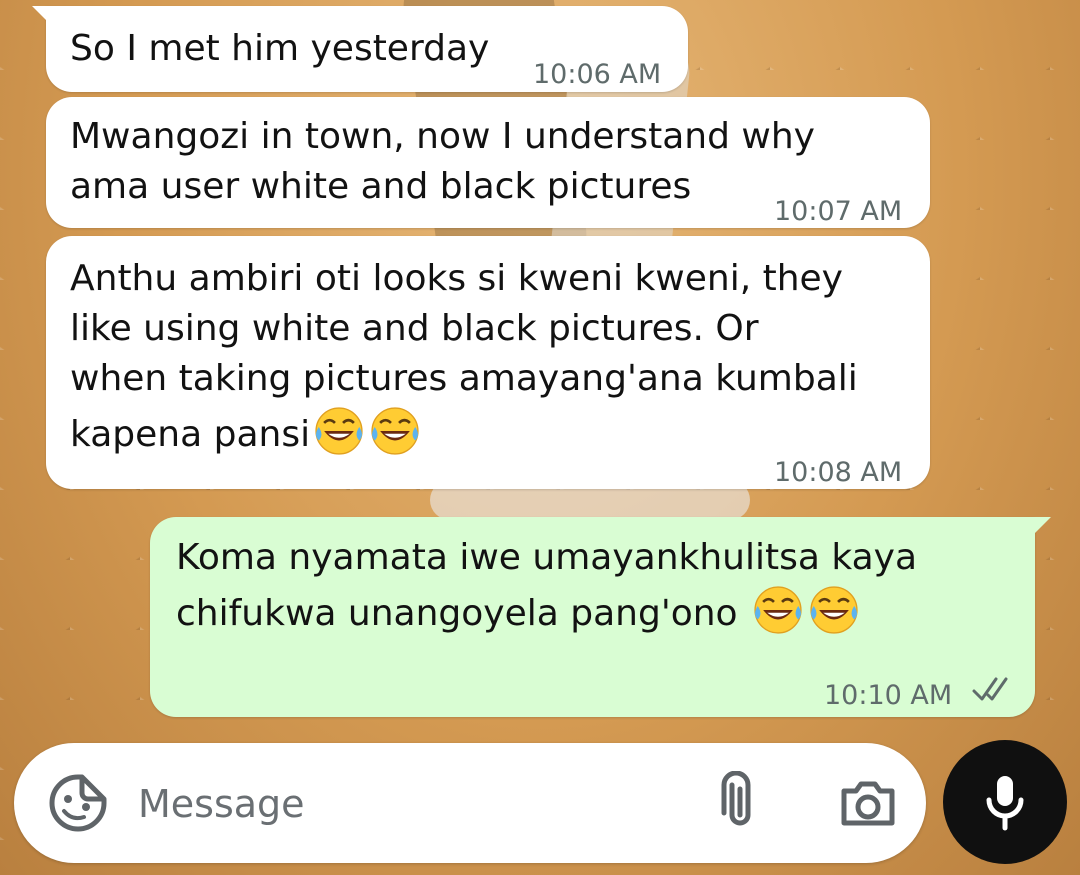  Describe the element at coordinates (868, 803) in the screenshot. I see `camera-icon` at that location.